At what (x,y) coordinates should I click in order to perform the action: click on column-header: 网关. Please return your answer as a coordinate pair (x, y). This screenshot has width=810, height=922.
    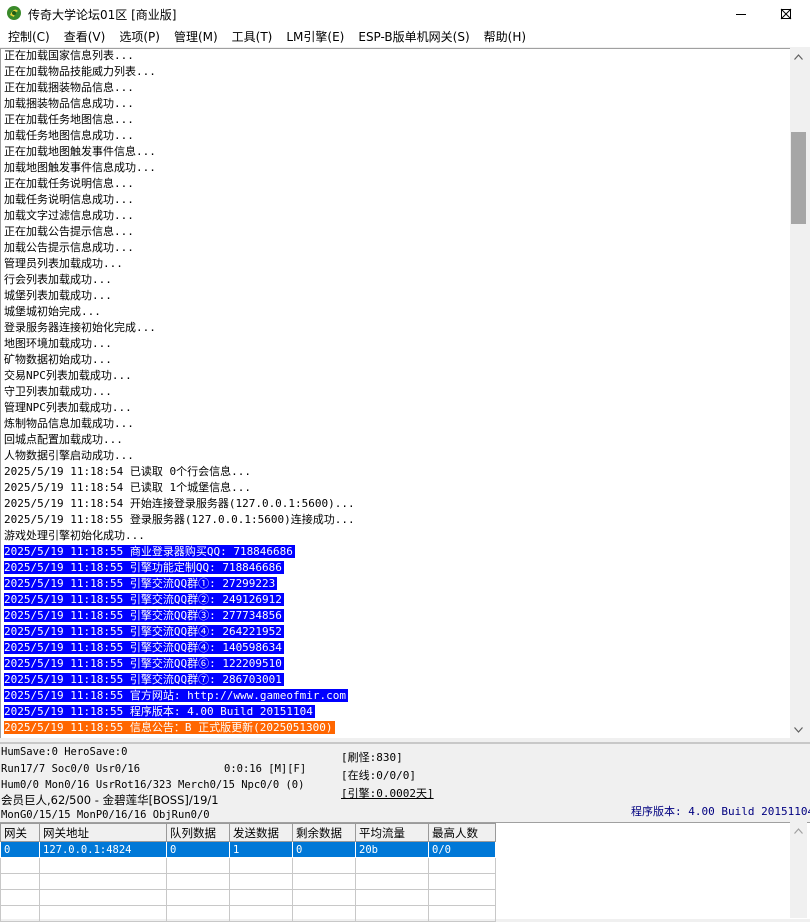
    Looking at the image, I should click on (20, 832).